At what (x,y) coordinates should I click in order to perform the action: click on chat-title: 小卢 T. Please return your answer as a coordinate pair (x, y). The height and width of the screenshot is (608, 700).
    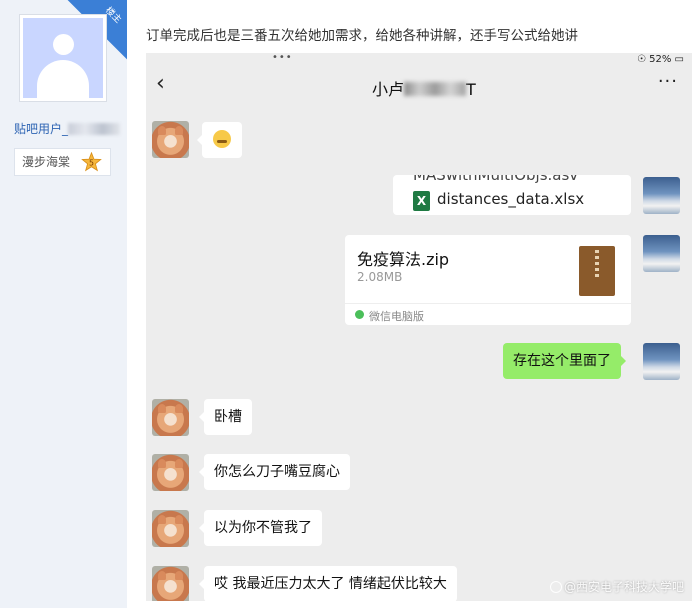
    Looking at the image, I should click on (424, 88).